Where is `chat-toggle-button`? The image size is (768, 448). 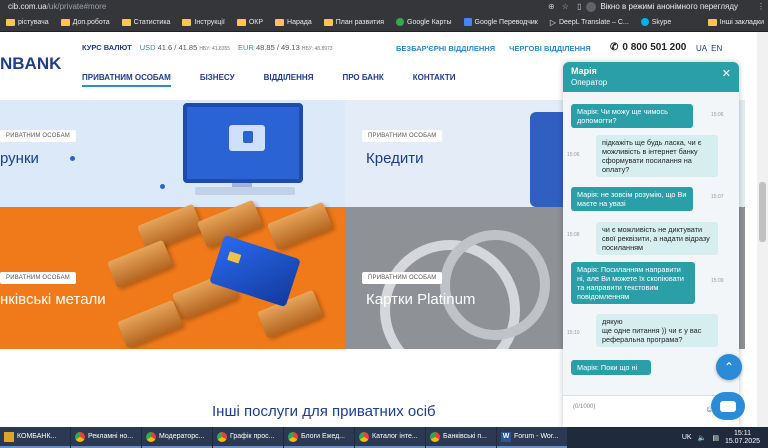
chat-toggle-button is located at coordinates (728, 406).